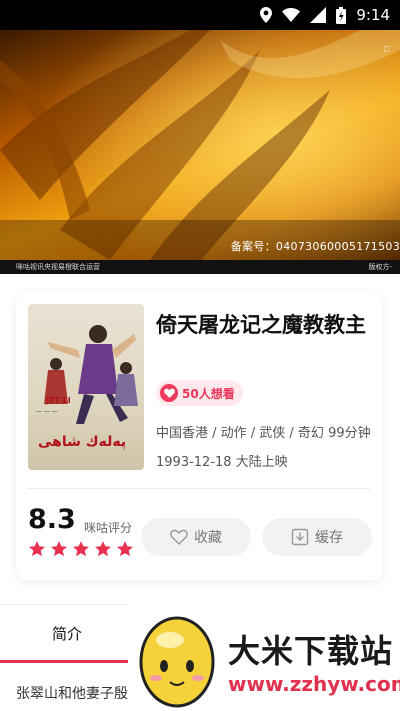 The width and height of the screenshot is (400, 711). I want to click on watermark-url: www.zzhyw.com, so click(314, 684).